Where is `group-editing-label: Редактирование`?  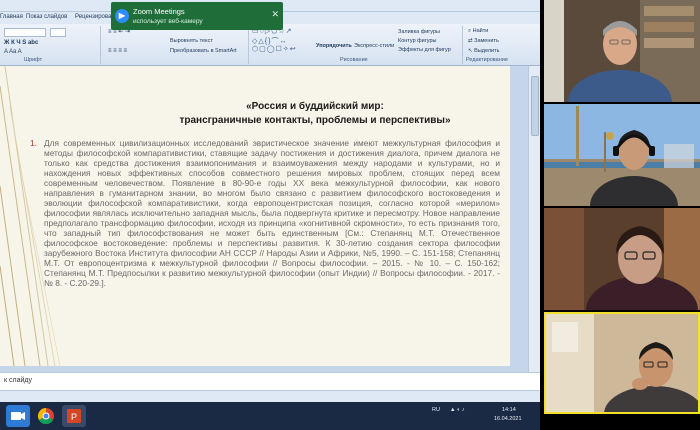
group-editing-label: Редактирование is located at coordinates (487, 60).